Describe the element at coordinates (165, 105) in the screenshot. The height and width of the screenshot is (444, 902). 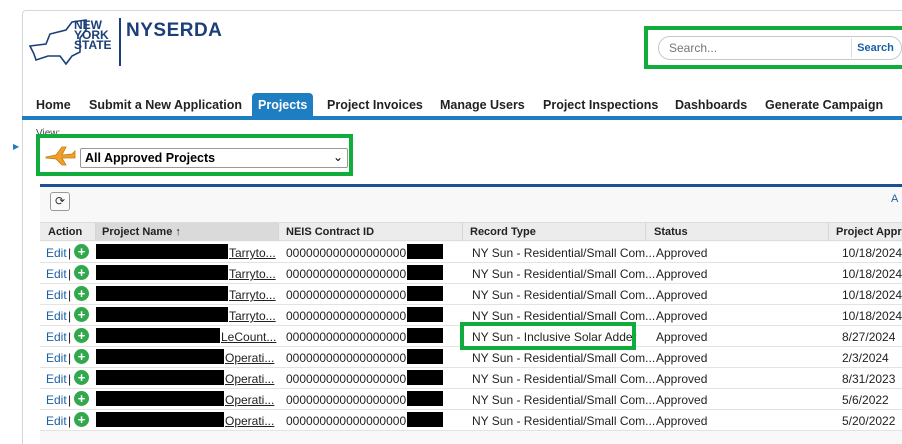
I see `tab-submit-application: Submit a New Application` at that location.